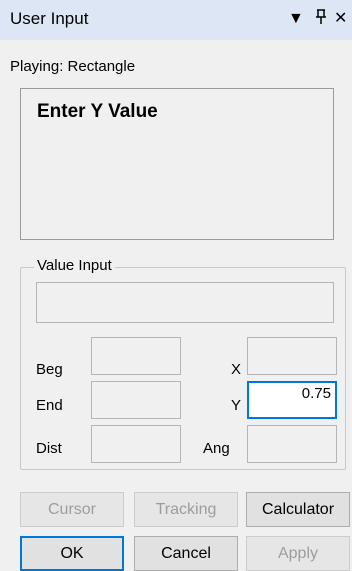 This screenshot has width=352, height=571. I want to click on playing-status: Playing: Rectangle, so click(73, 66).